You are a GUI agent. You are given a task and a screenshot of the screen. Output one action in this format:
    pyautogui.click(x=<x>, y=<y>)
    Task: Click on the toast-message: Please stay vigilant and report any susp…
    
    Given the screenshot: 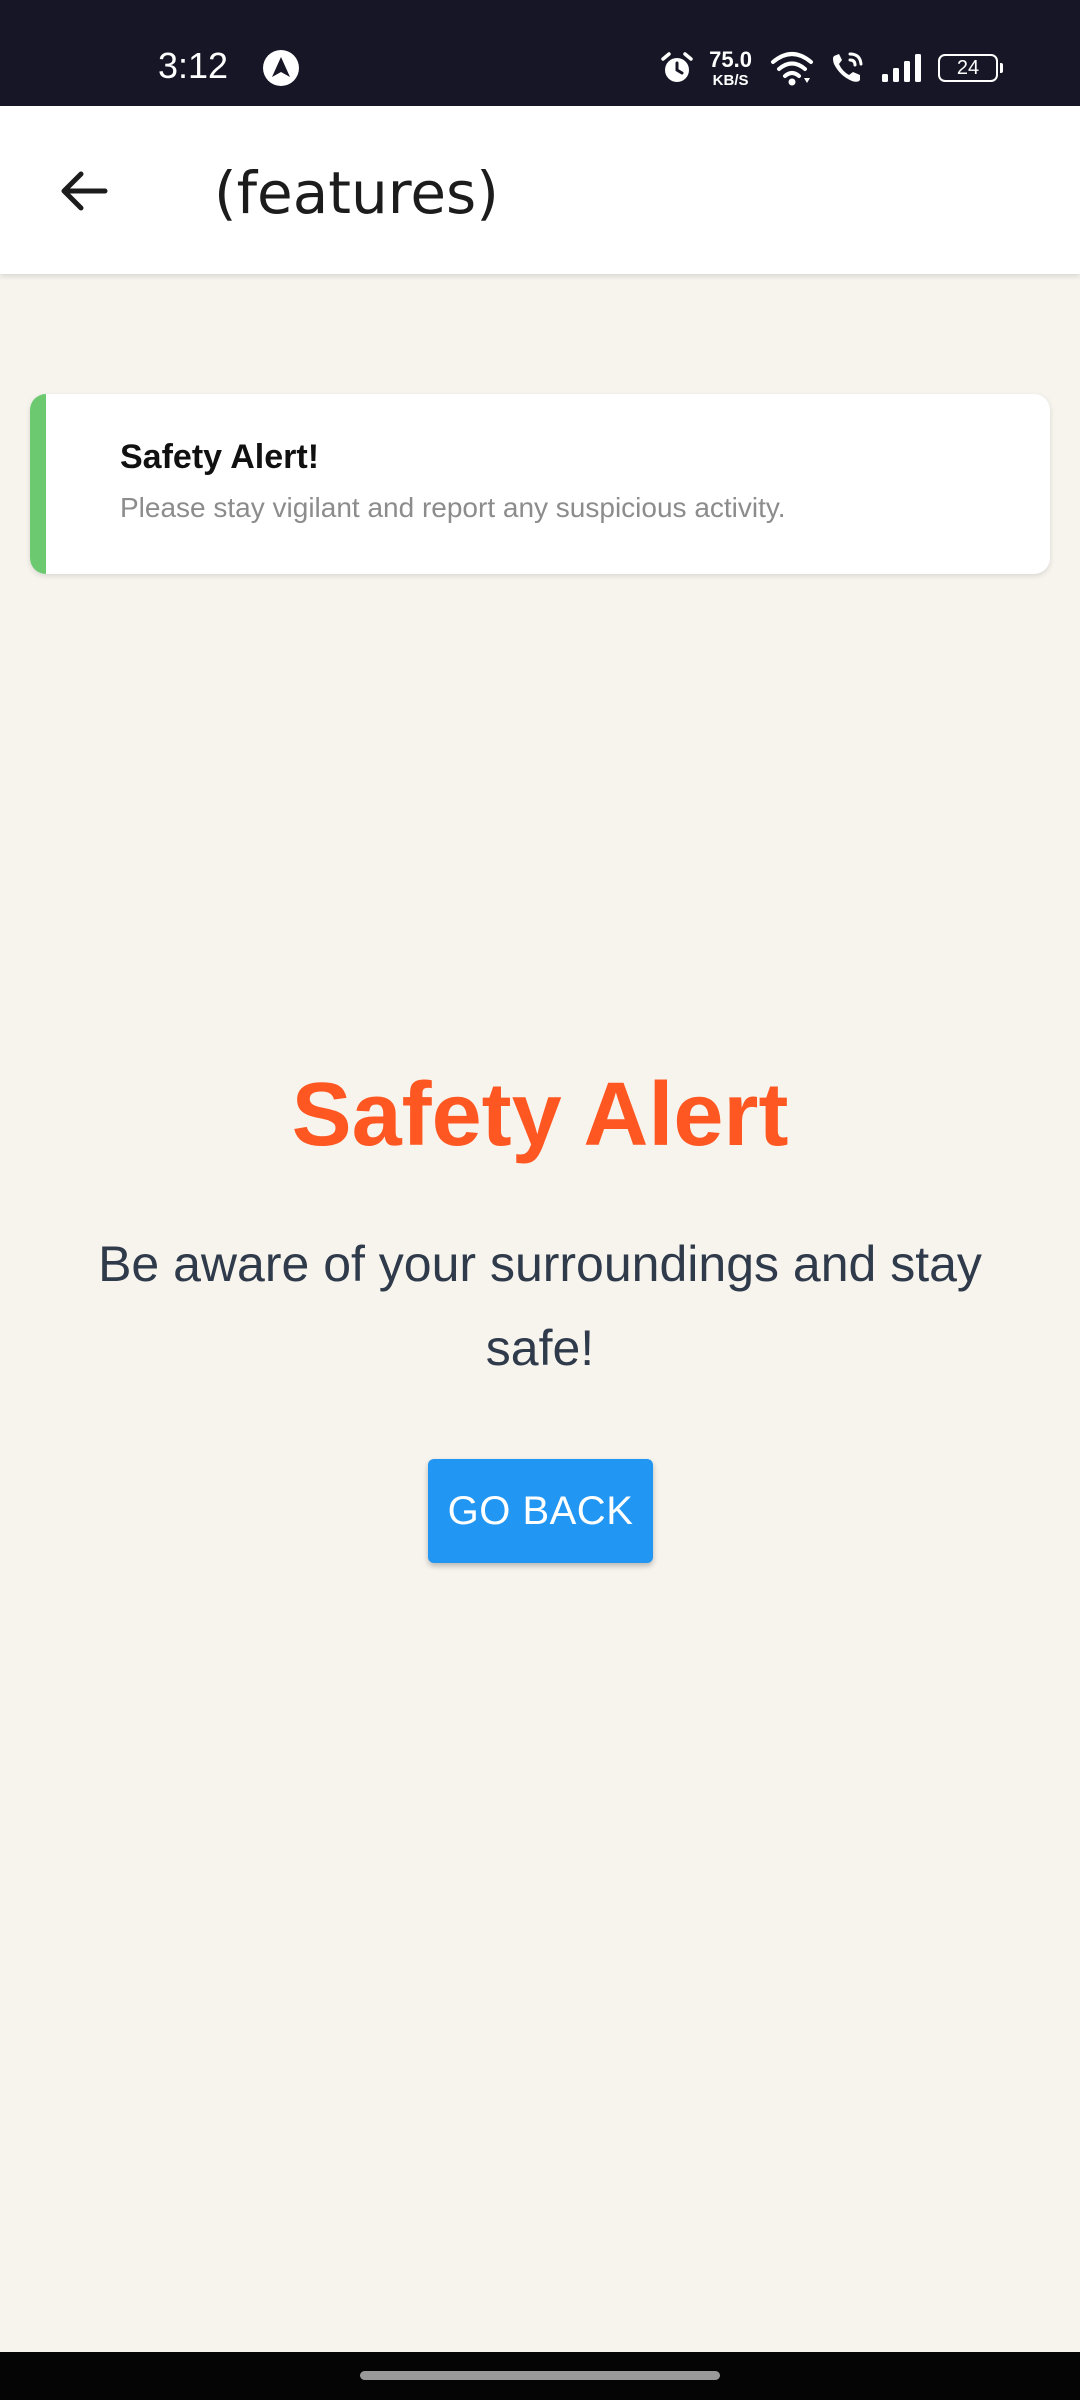 What is the action you would take?
    pyautogui.click(x=453, y=507)
    